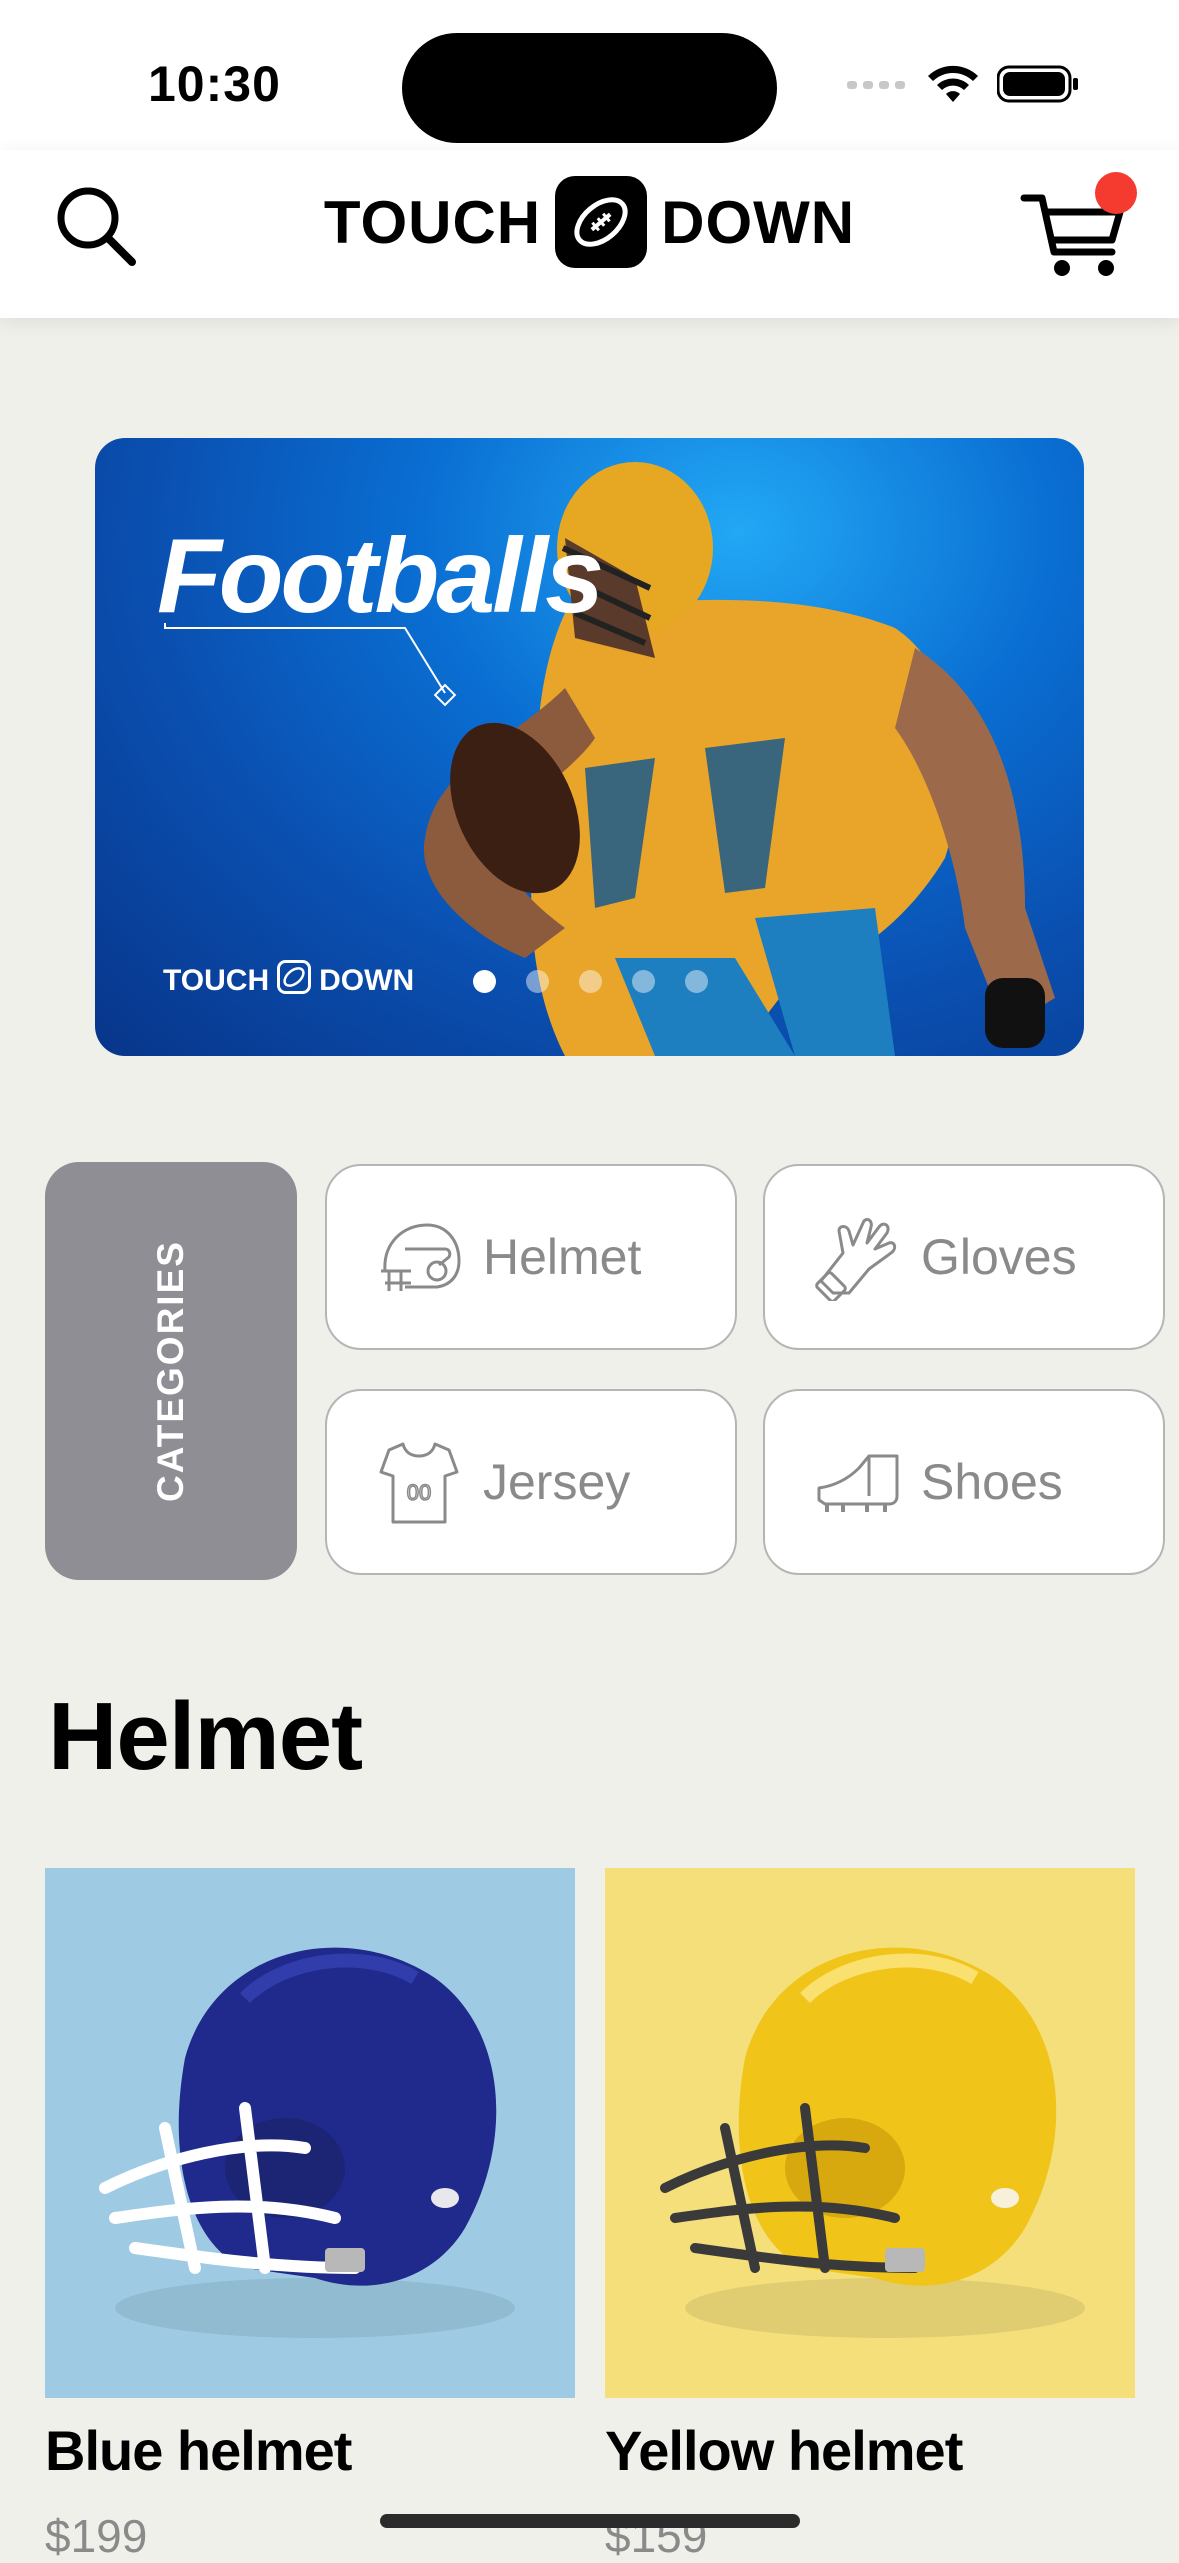 Image resolution: width=1179 pixels, height=2563 pixels. What do you see at coordinates (367, 980) in the screenshot?
I see `banner-logo-right: DOWN` at bounding box center [367, 980].